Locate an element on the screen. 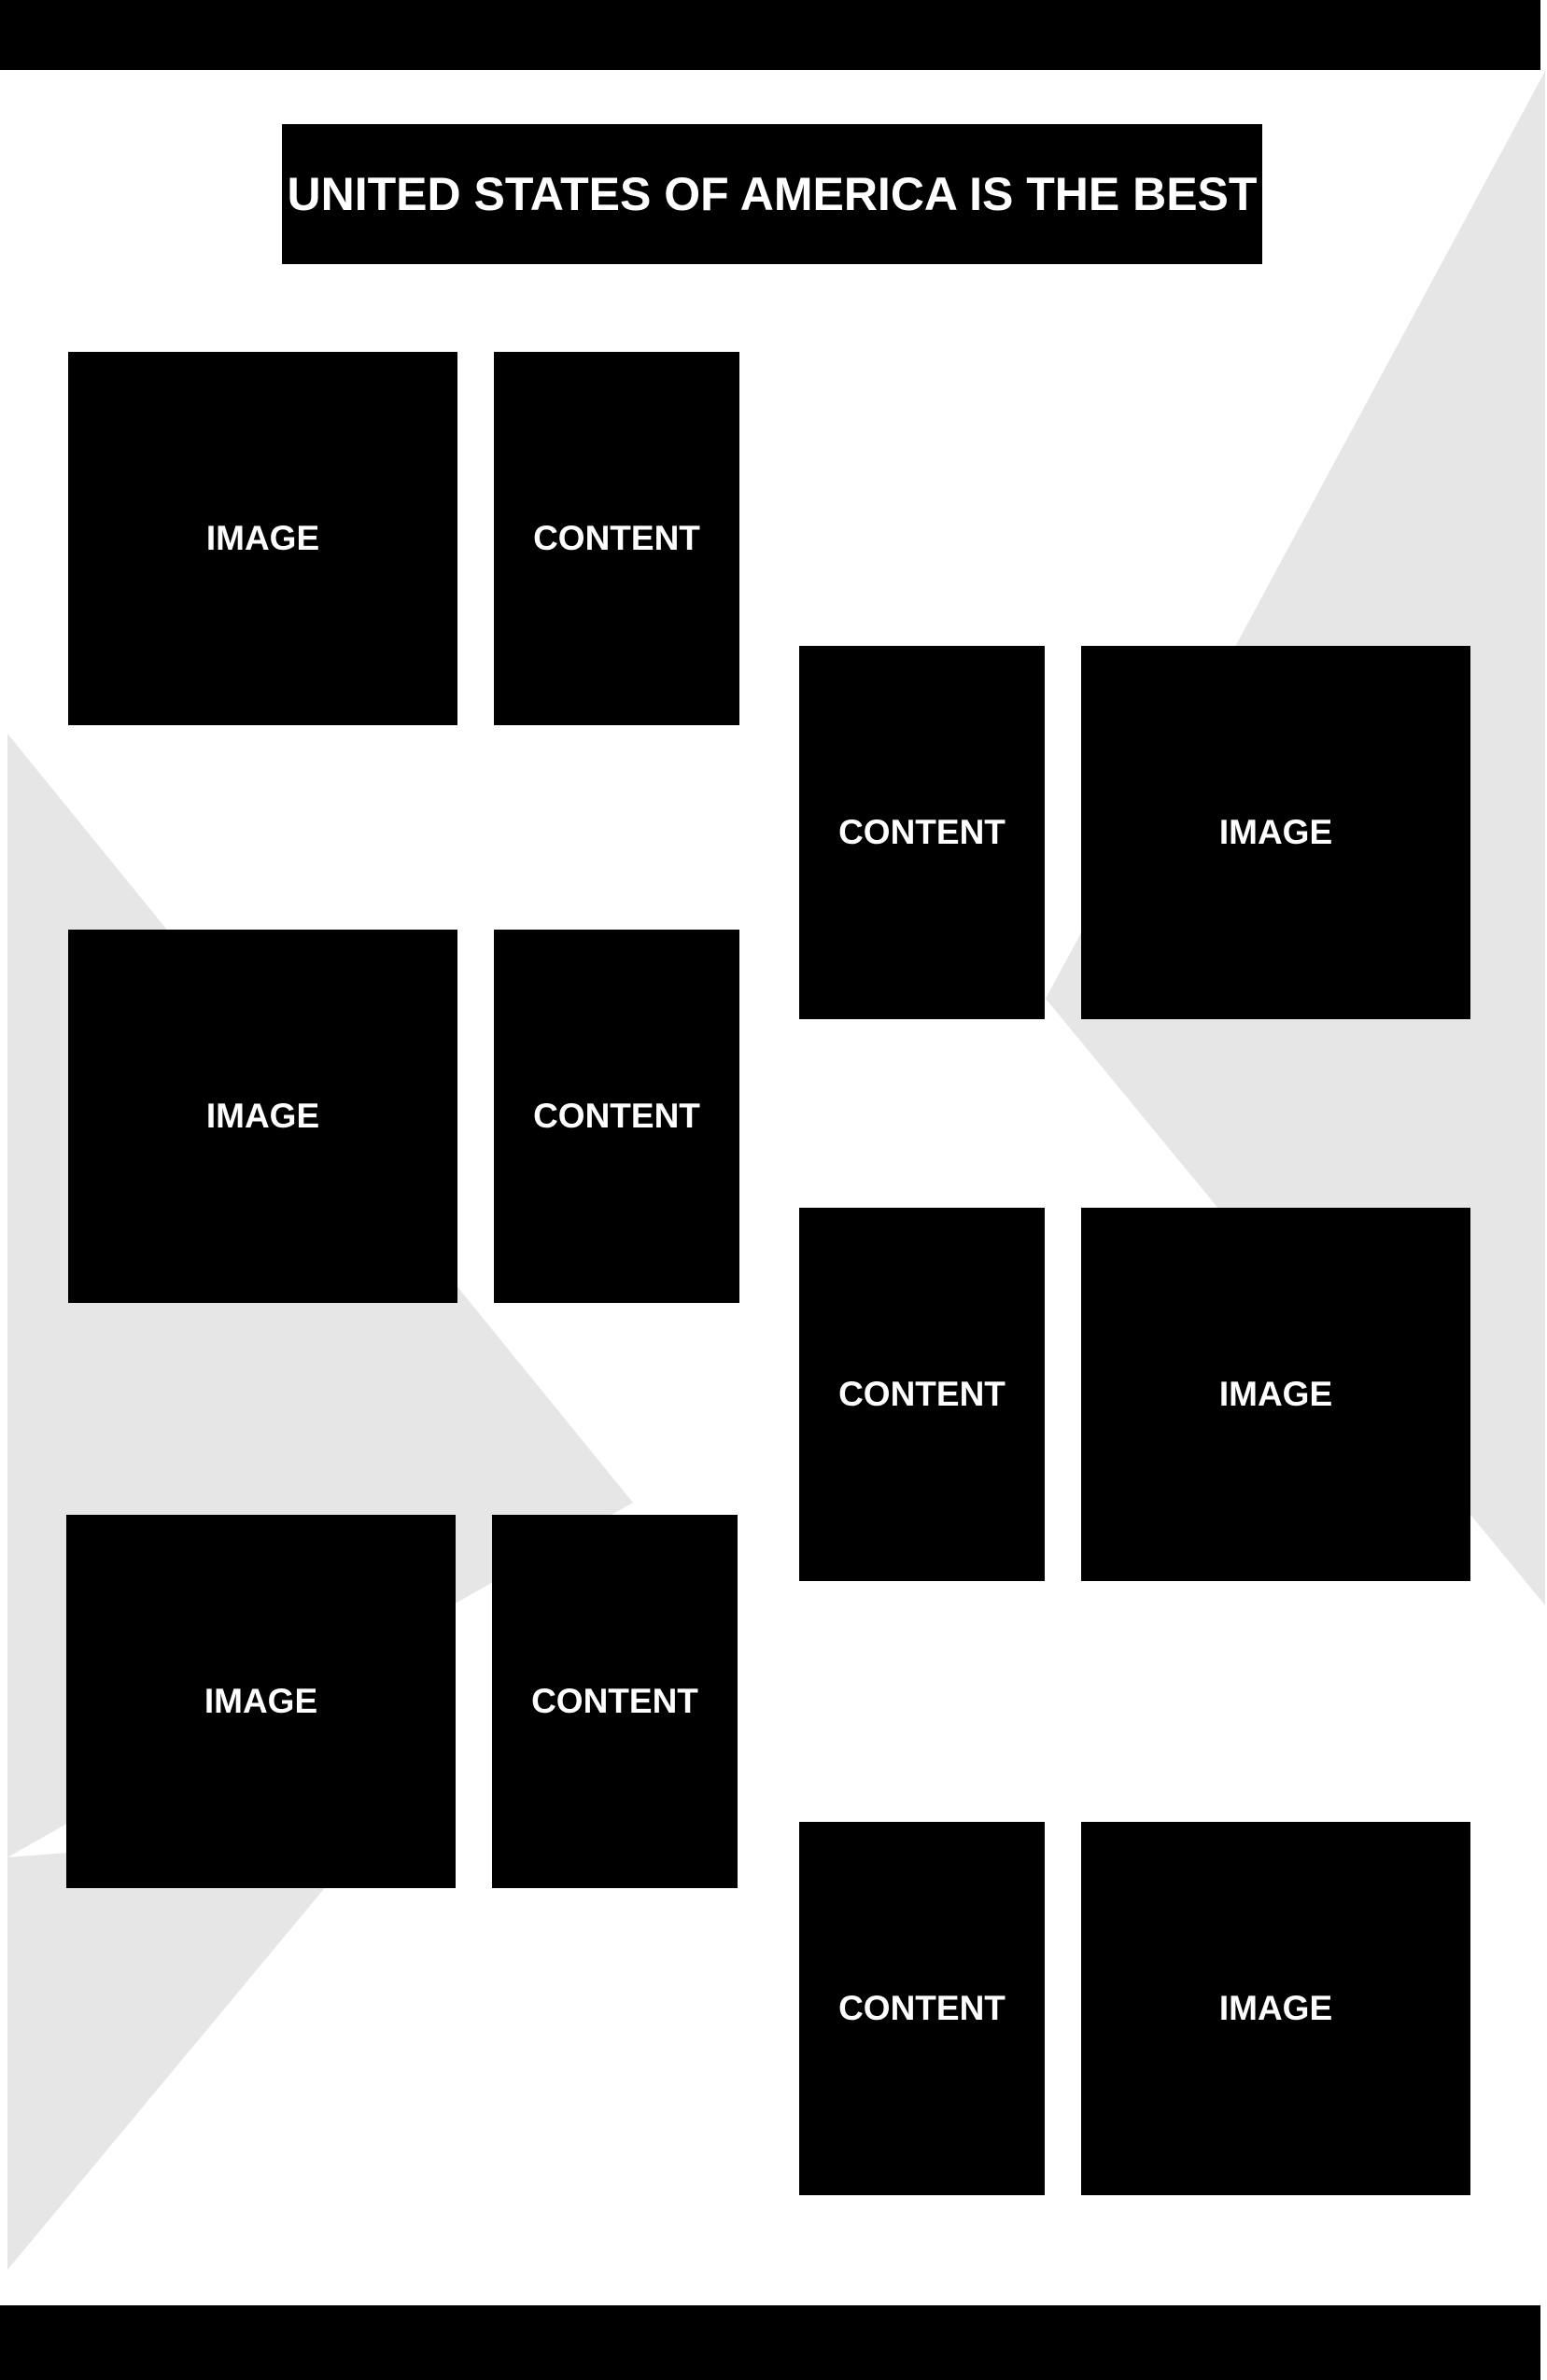  decor-triangle-left-lower is located at coordinates (190, 2049).